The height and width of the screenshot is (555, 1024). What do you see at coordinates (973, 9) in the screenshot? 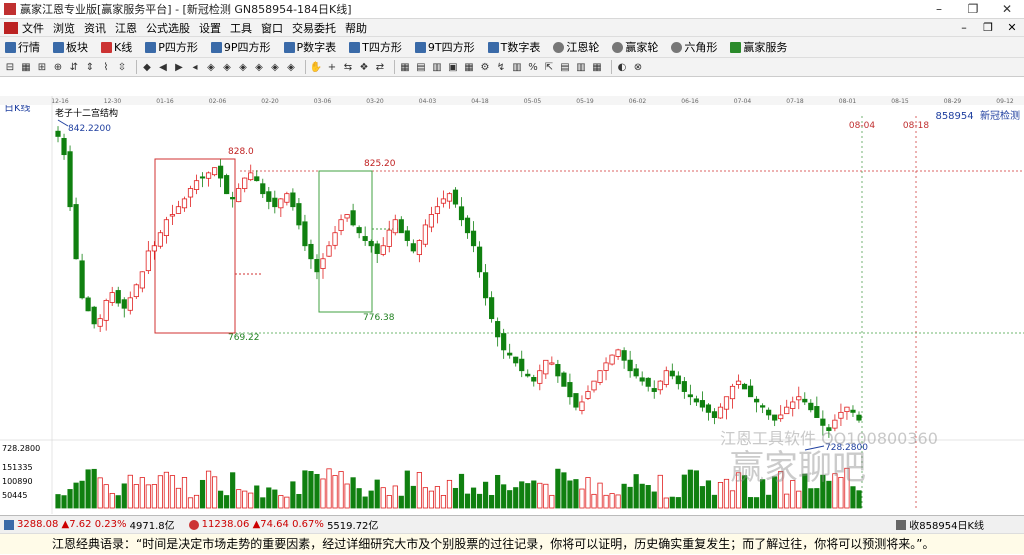
I see `maximize-button: ❐` at bounding box center [973, 9].